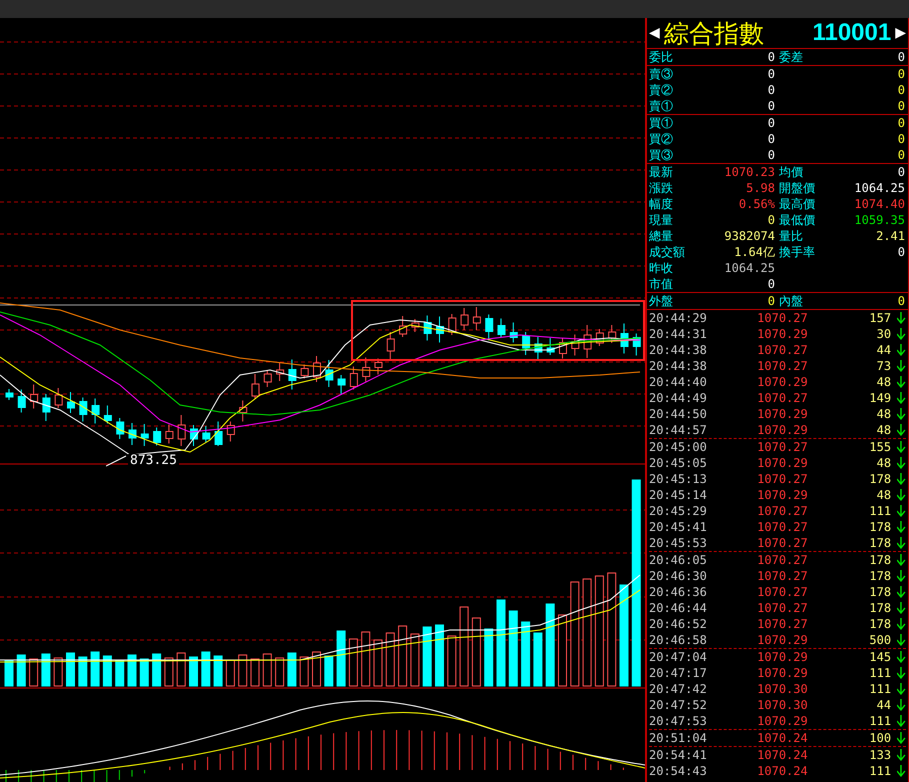  What do you see at coordinates (880, 755) in the screenshot?
I see `trade-volume: 133` at bounding box center [880, 755].